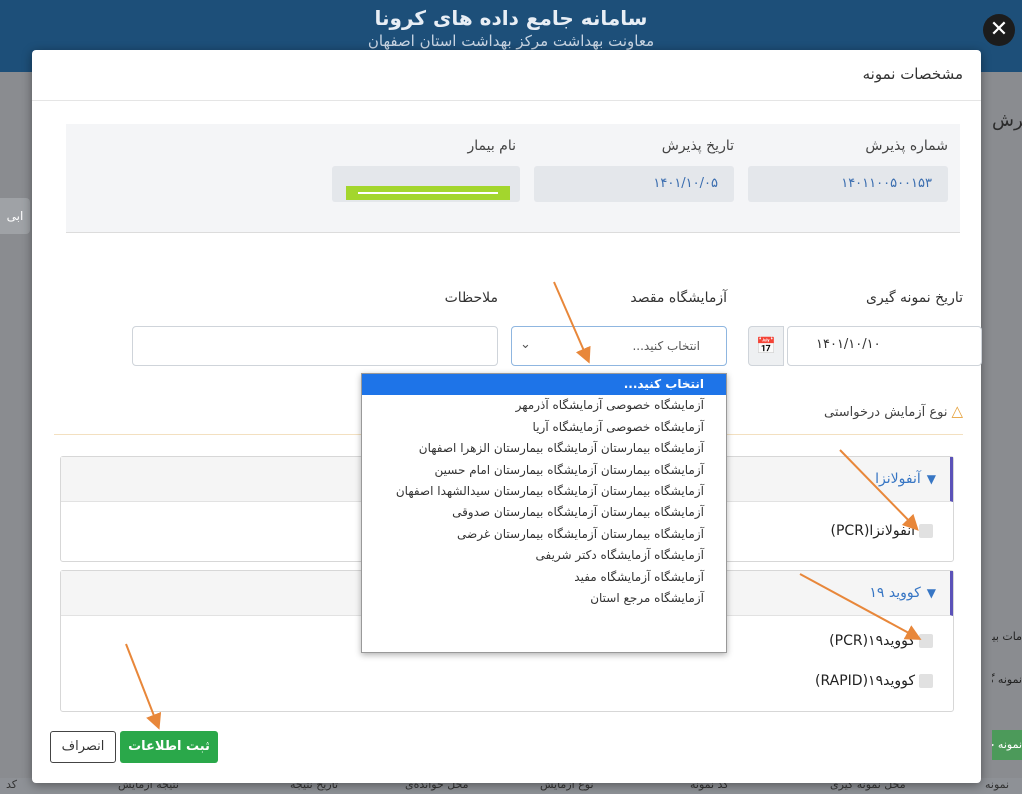 This screenshot has height=794, width=1022. What do you see at coordinates (912, 74) in the screenshot?
I see `modal-title: مشخصات نمونه` at bounding box center [912, 74].